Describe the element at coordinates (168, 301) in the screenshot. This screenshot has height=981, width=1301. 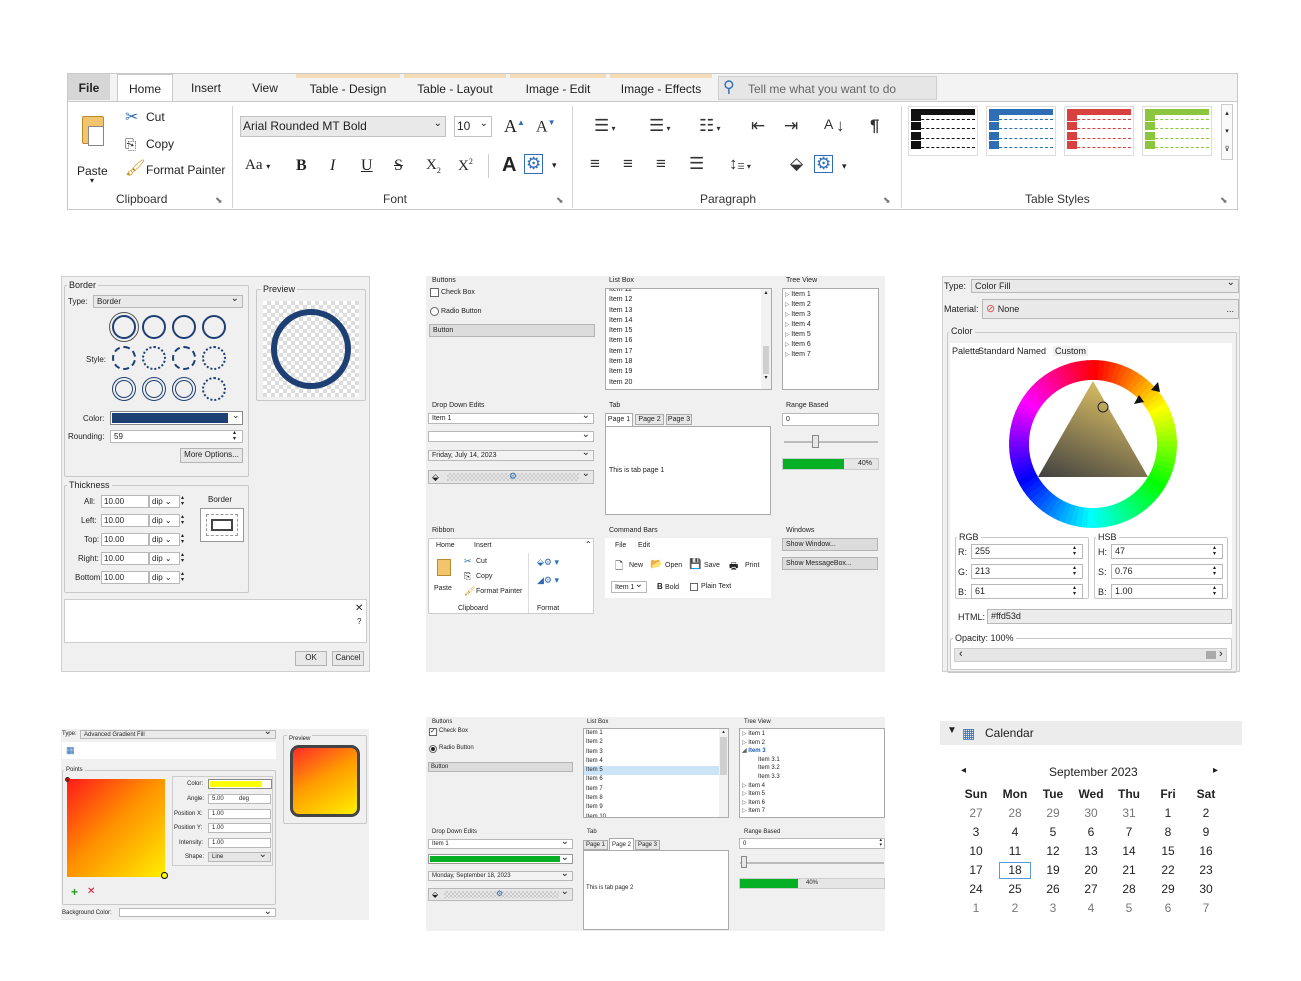
I see `border-type-select: Border` at that location.